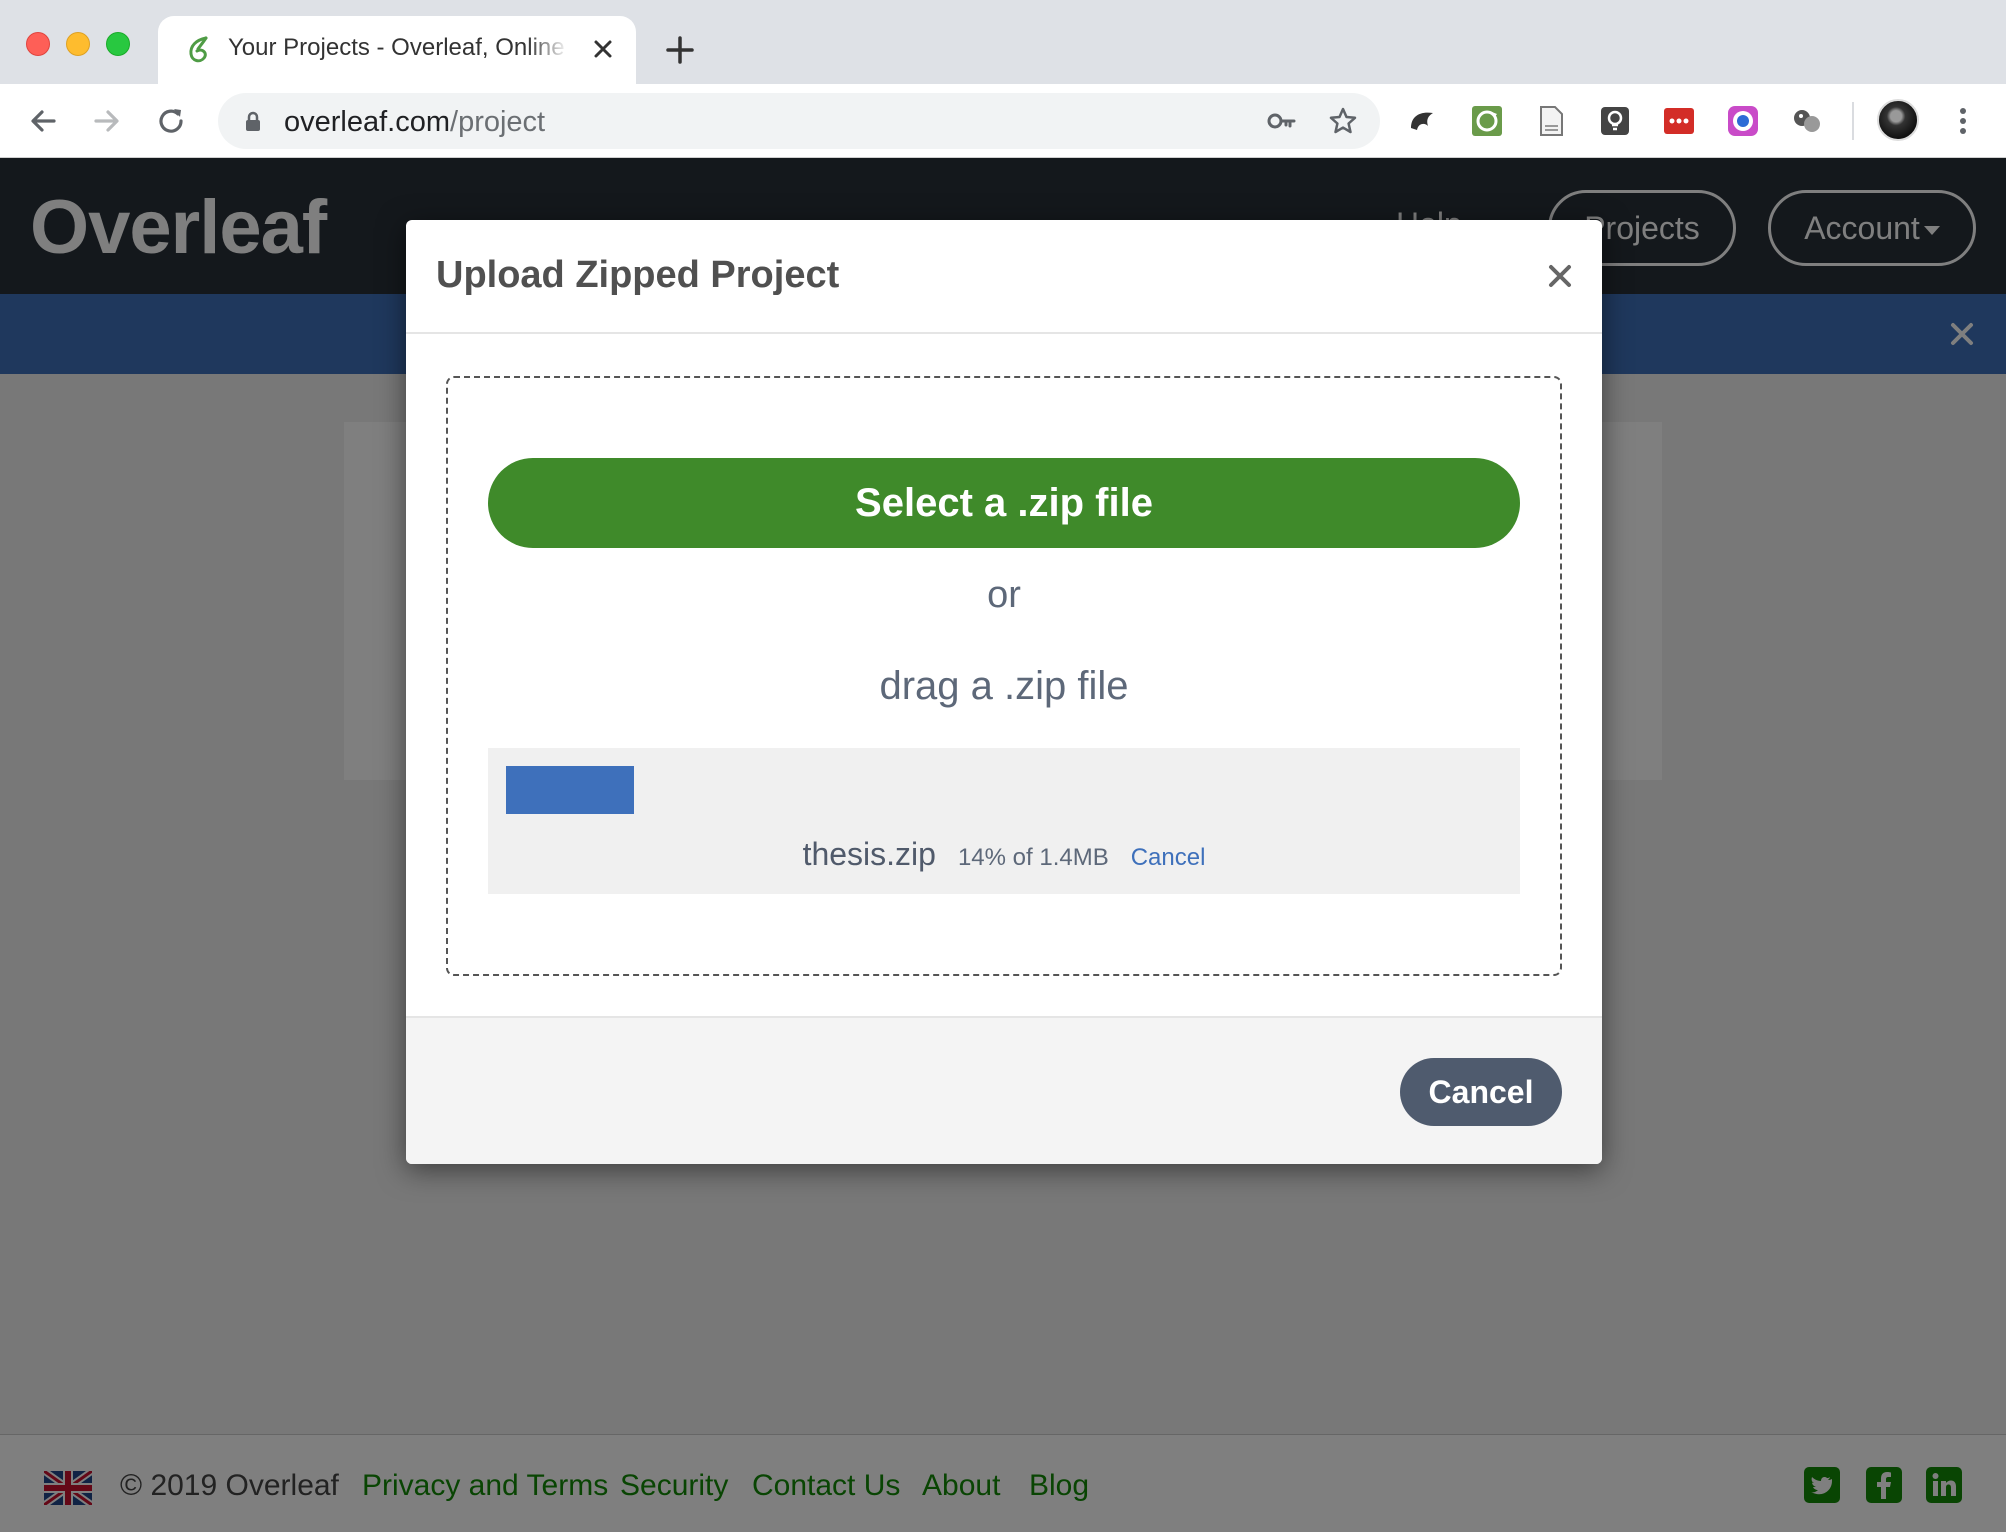  I want to click on address-bar: overleaf.com/project, so click(799, 121).